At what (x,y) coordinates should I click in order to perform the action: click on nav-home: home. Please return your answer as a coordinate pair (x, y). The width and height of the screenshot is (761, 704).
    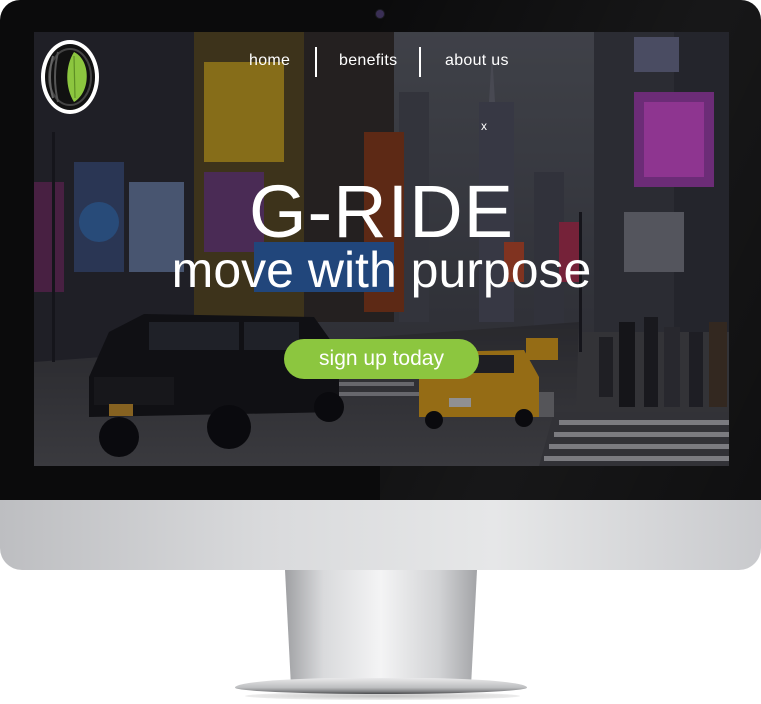
    Looking at the image, I should click on (269, 61).